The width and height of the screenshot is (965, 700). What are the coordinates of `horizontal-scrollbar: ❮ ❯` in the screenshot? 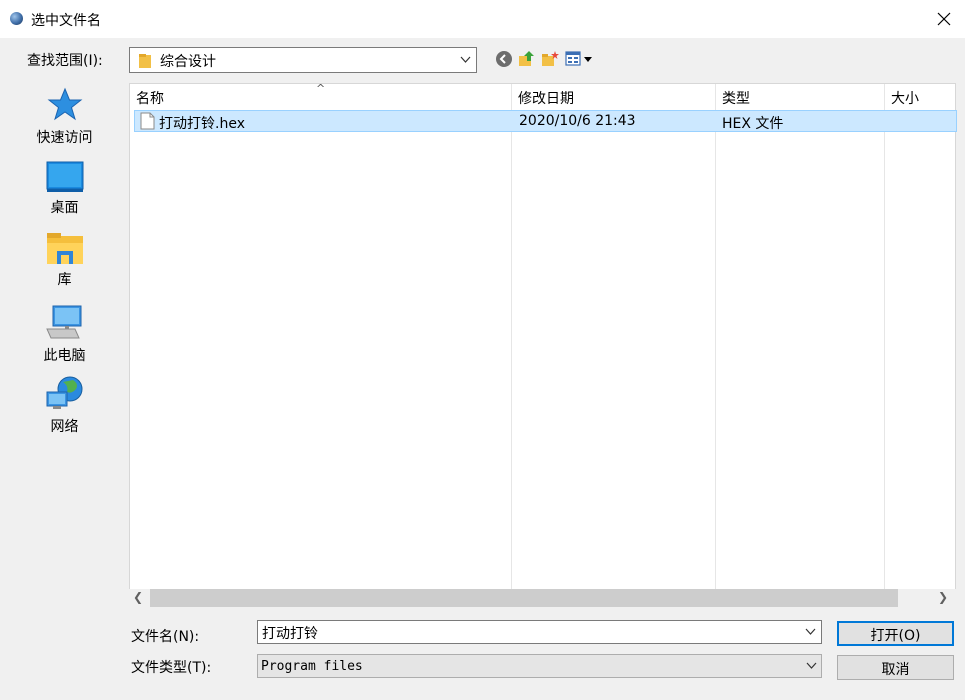 It's located at (542, 599).